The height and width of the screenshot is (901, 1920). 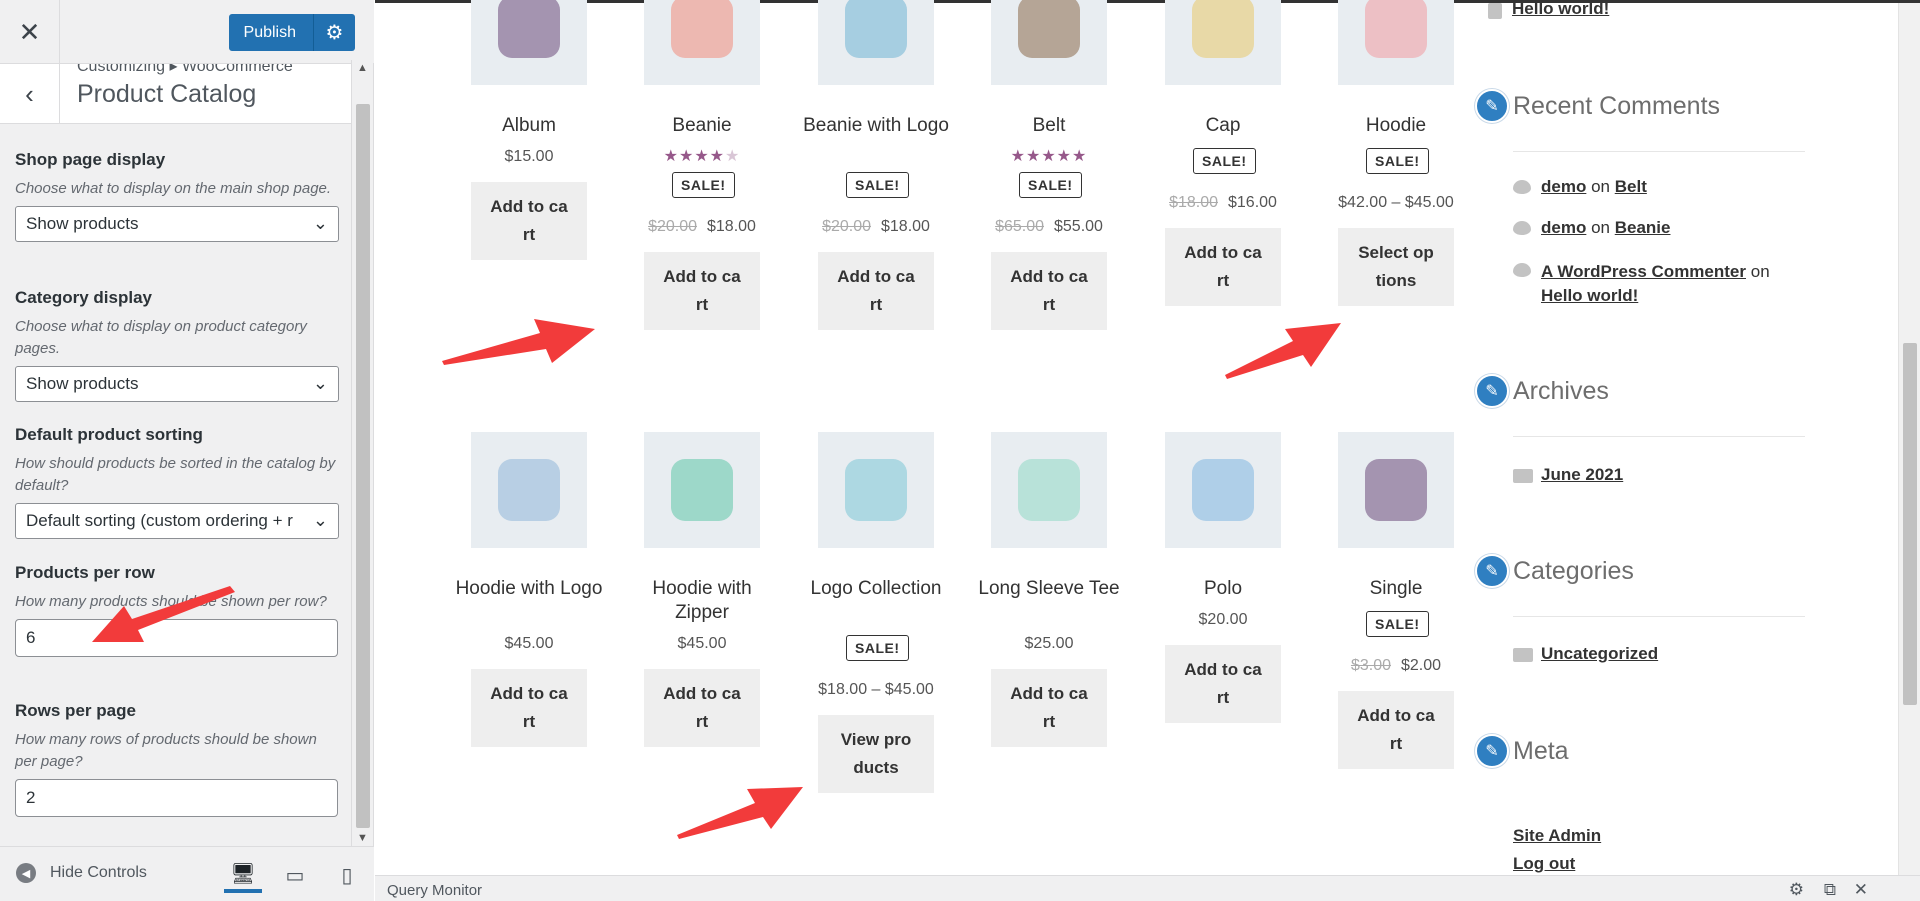 I want to click on archive-link: June 2021, so click(x=1582, y=475).